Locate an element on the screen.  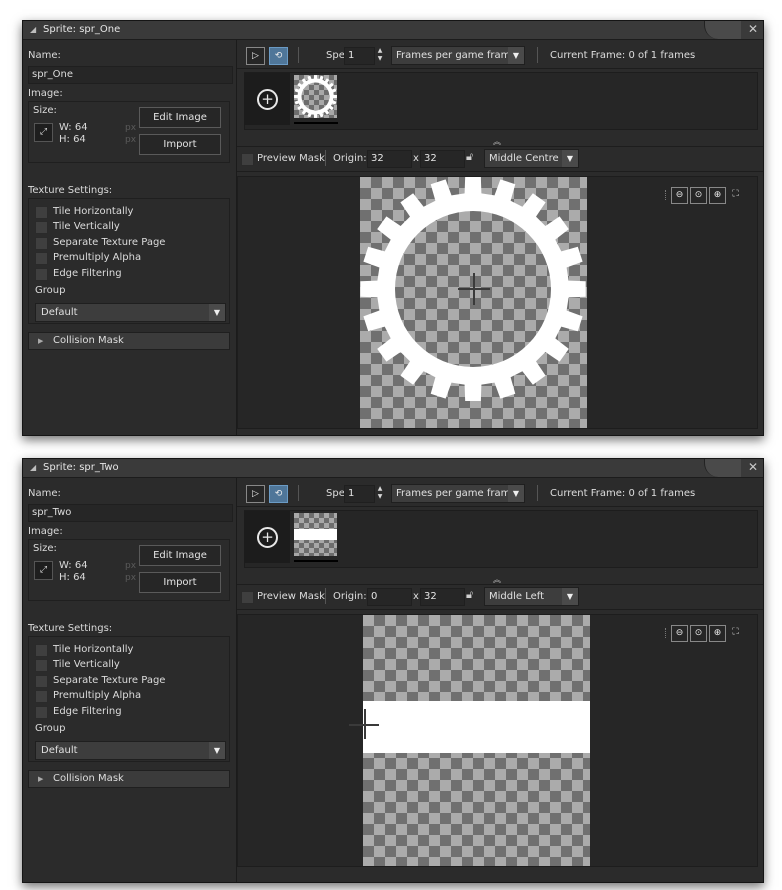
origin-x-field: 0 is located at coordinates (389, 597).